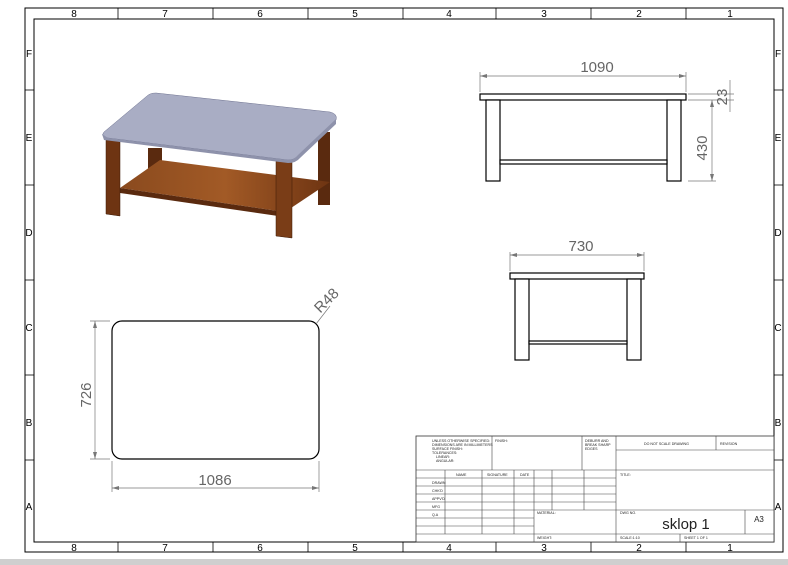 The image size is (788, 565). Describe the element at coordinates (544, 14) in the screenshot. I see `zone-col-3-top: 3` at that location.